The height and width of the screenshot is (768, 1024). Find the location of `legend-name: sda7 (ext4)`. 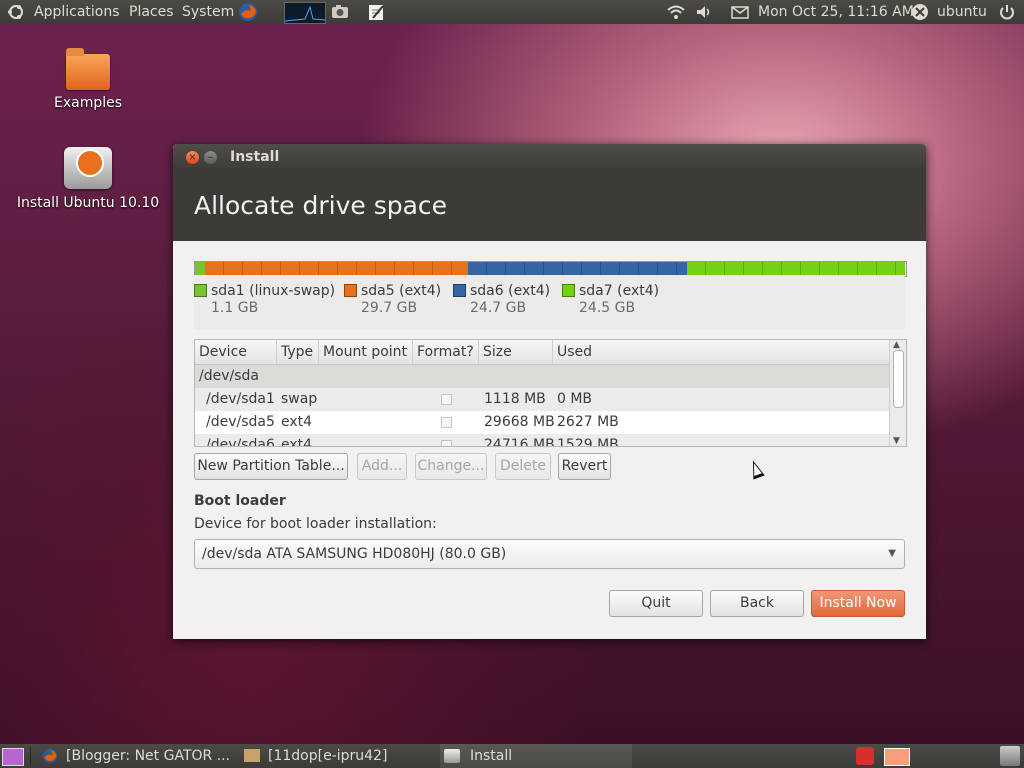

legend-name: sda7 (ext4) is located at coordinates (619, 291).